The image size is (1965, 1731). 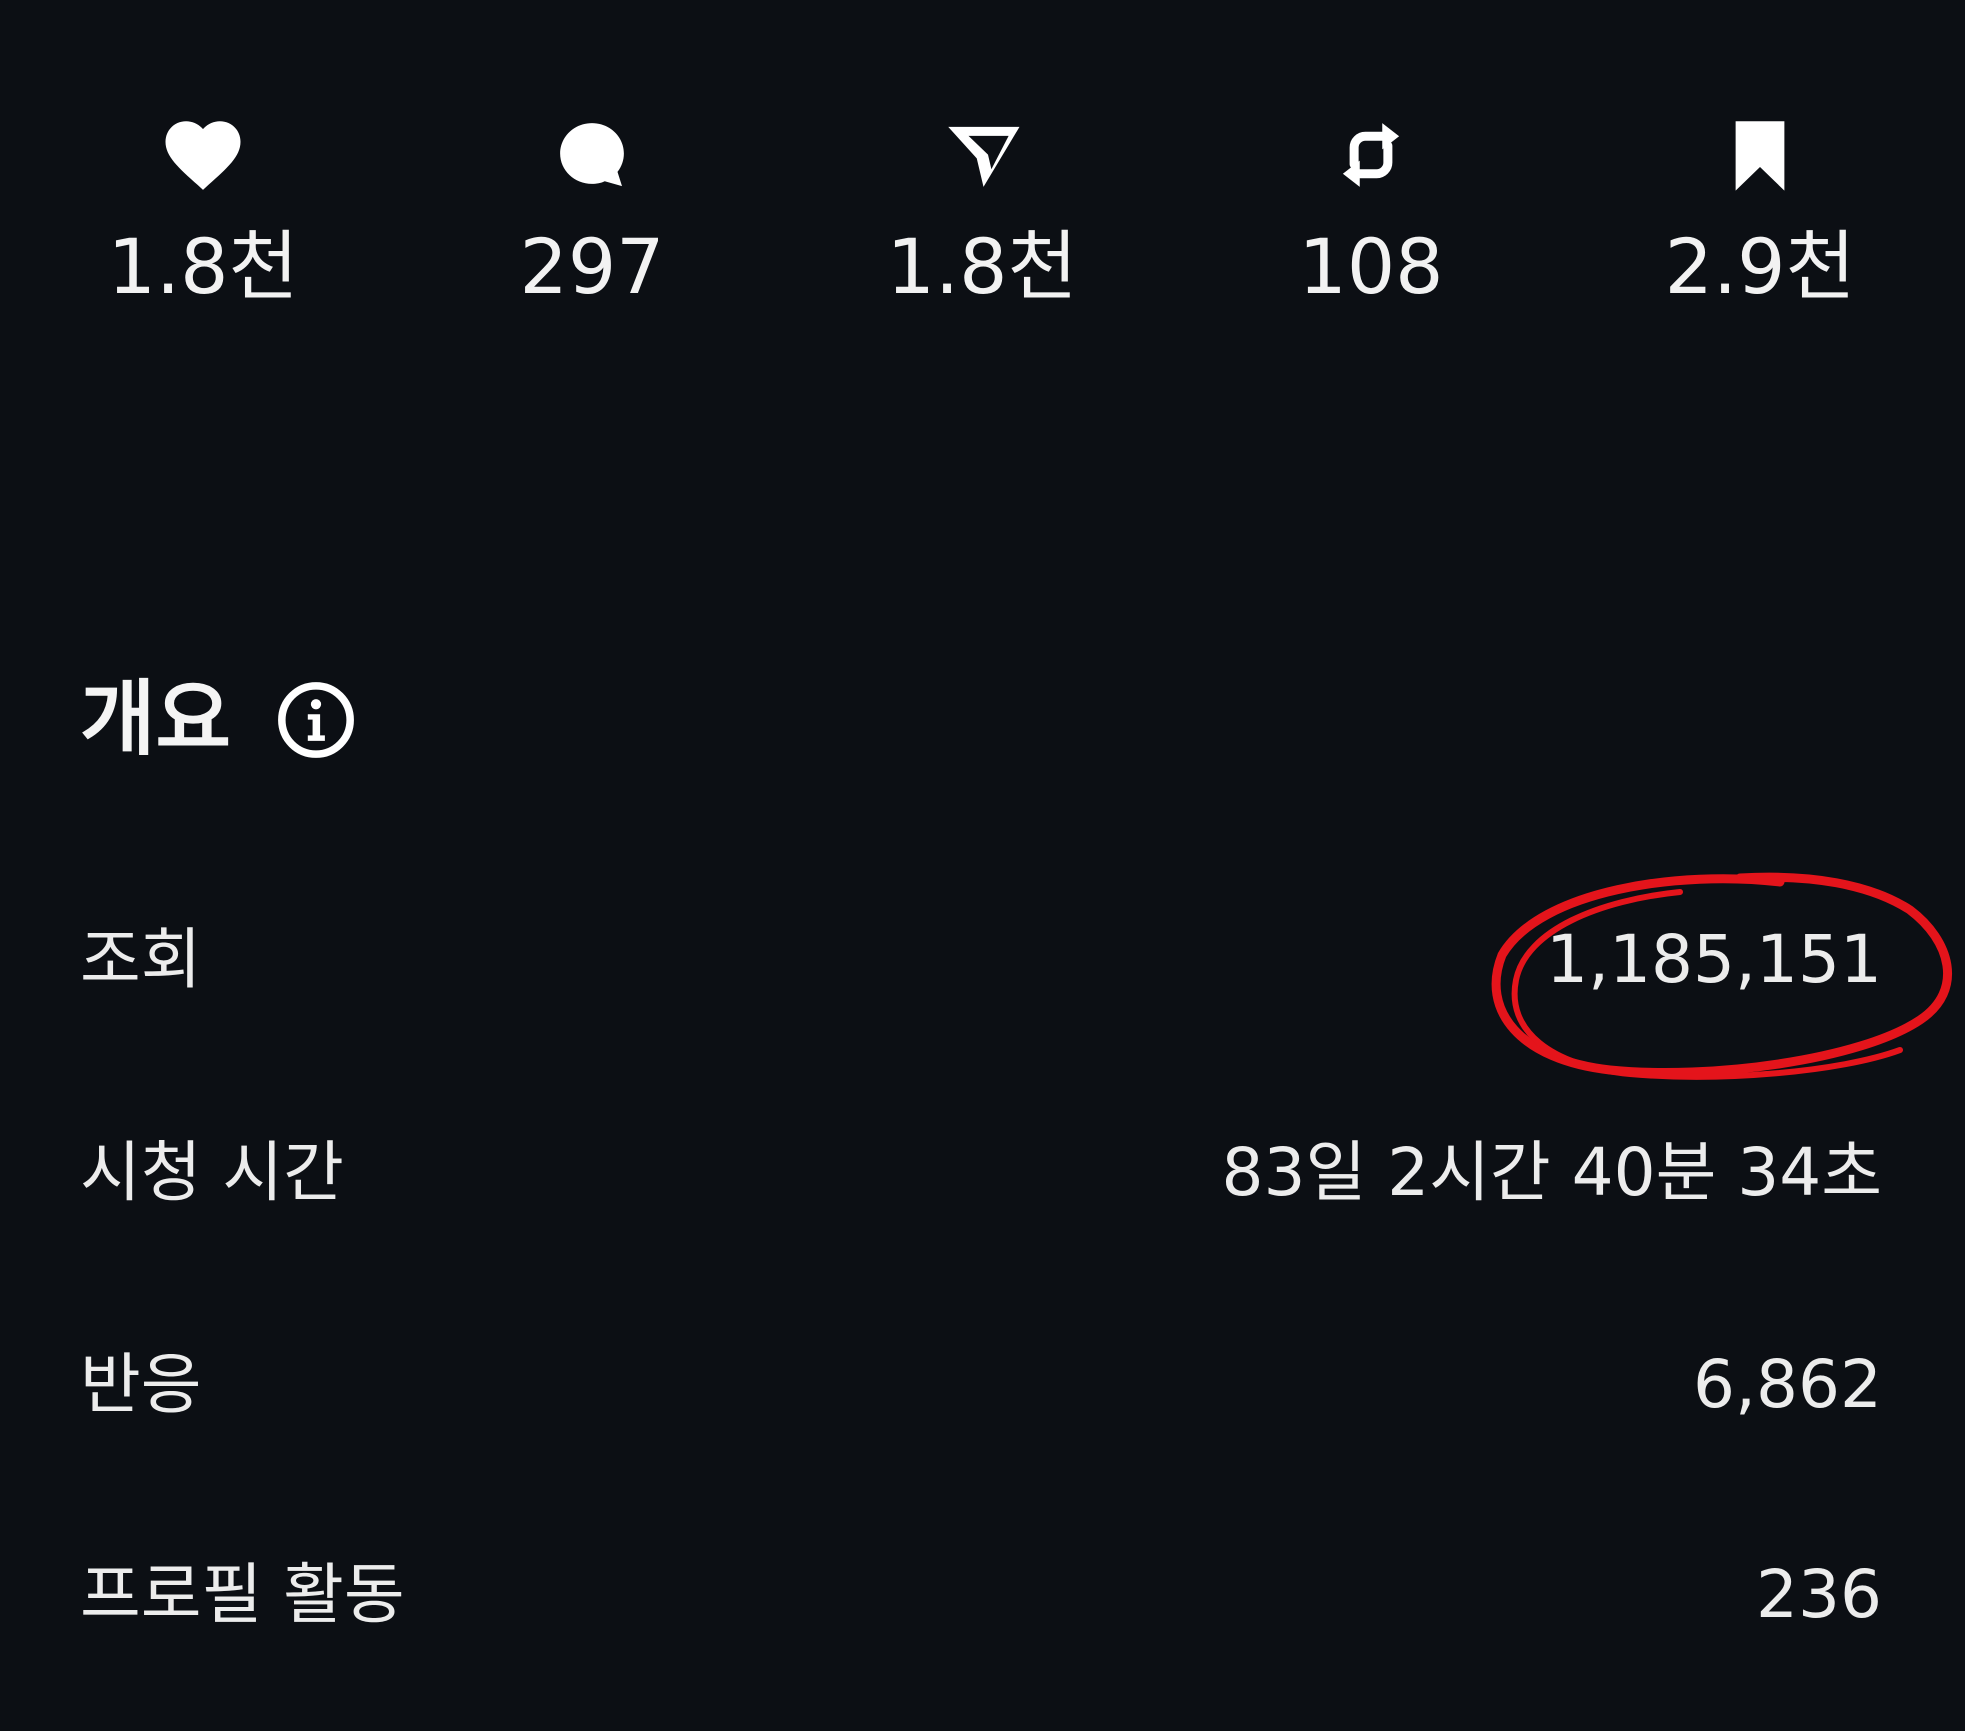 I want to click on repost-stat: 108, so click(x=1371, y=211).